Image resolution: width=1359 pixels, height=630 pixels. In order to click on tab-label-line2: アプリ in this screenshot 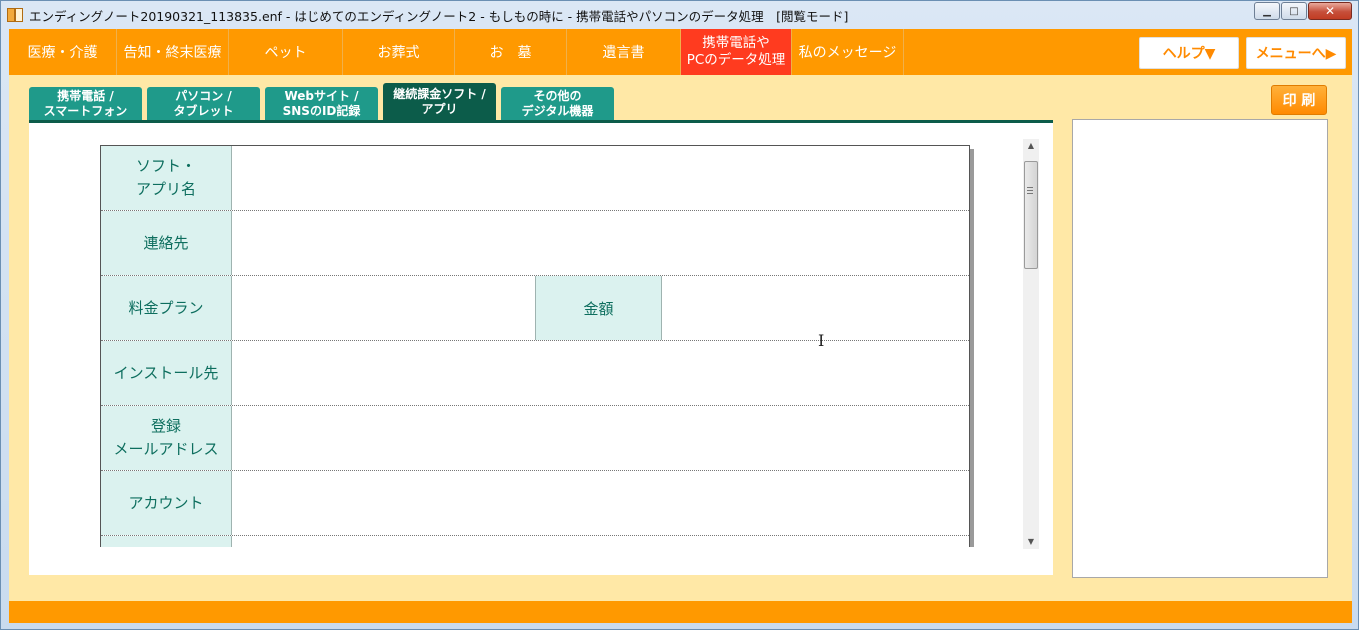, I will do `click(439, 109)`.